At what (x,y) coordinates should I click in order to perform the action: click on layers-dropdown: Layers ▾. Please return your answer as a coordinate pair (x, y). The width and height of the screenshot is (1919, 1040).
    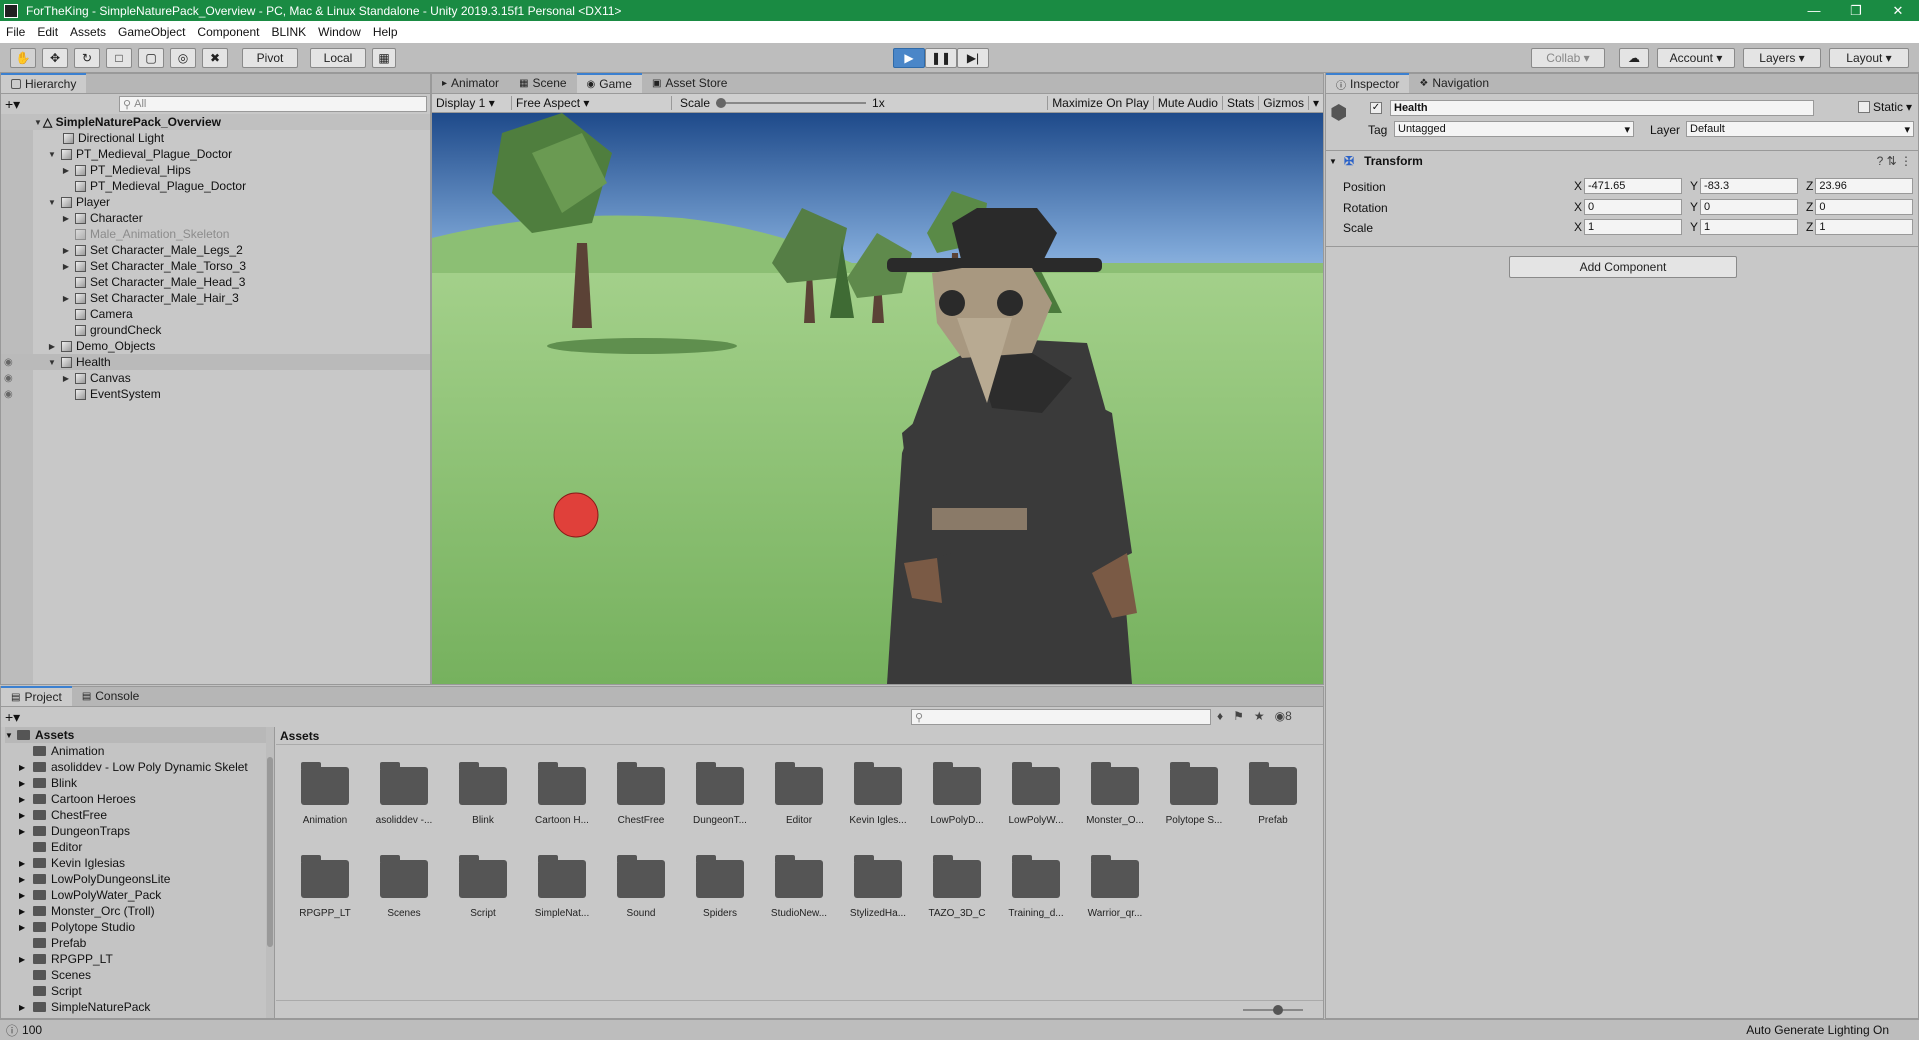
    Looking at the image, I should click on (1782, 58).